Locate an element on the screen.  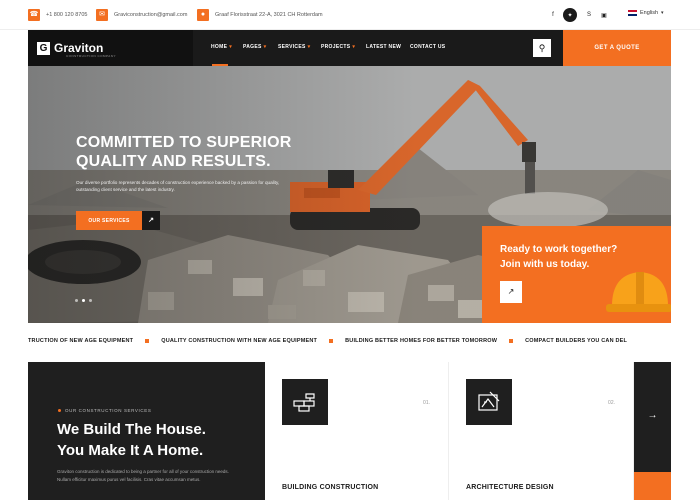
cta-arrow-button: ↗ is located at coordinates (511, 292).